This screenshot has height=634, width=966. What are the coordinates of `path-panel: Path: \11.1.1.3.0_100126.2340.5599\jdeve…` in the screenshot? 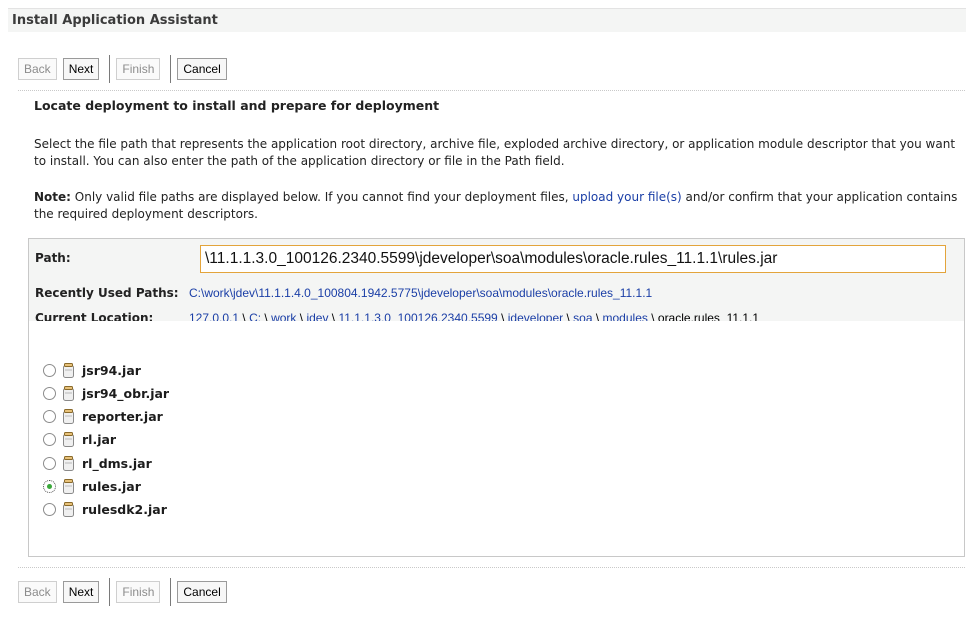 It's located at (496, 281).